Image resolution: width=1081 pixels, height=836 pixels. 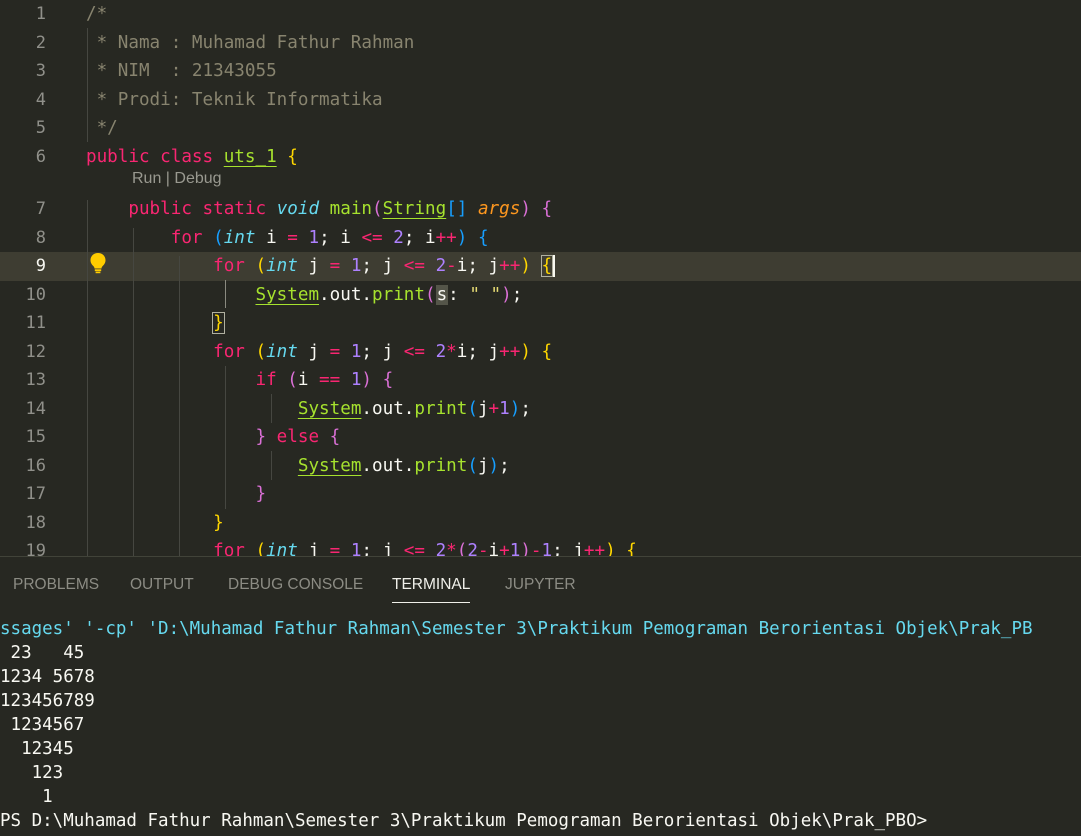 I want to click on code-line: 1 /*, so click(x=540, y=14).